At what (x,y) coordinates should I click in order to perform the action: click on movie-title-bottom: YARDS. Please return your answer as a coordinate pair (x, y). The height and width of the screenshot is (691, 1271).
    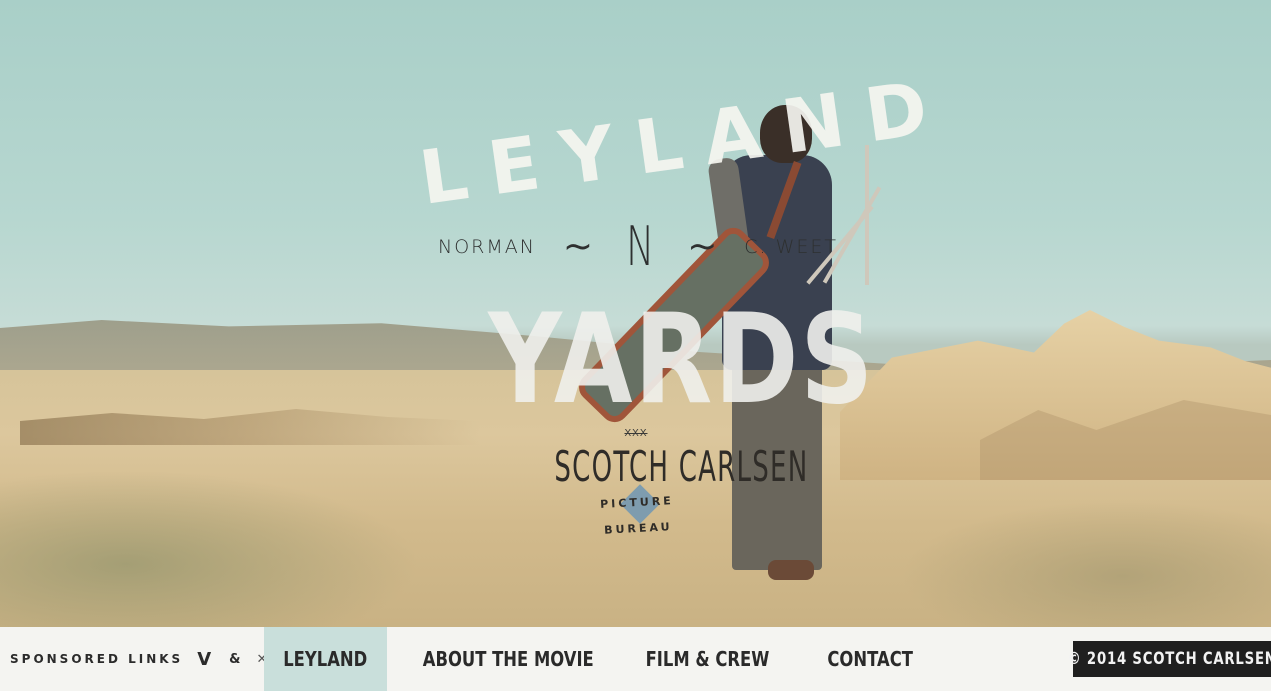
    Looking at the image, I should click on (682, 360).